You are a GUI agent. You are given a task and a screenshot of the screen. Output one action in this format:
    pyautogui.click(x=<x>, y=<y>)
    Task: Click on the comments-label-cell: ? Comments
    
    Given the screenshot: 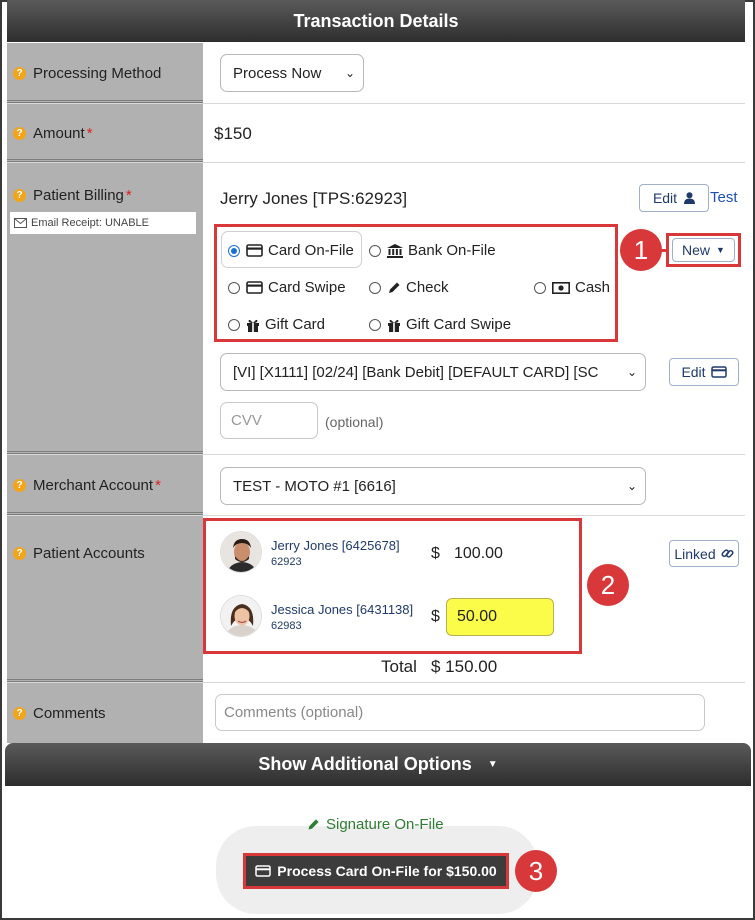 What is the action you would take?
    pyautogui.click(x=105, y=713)
    